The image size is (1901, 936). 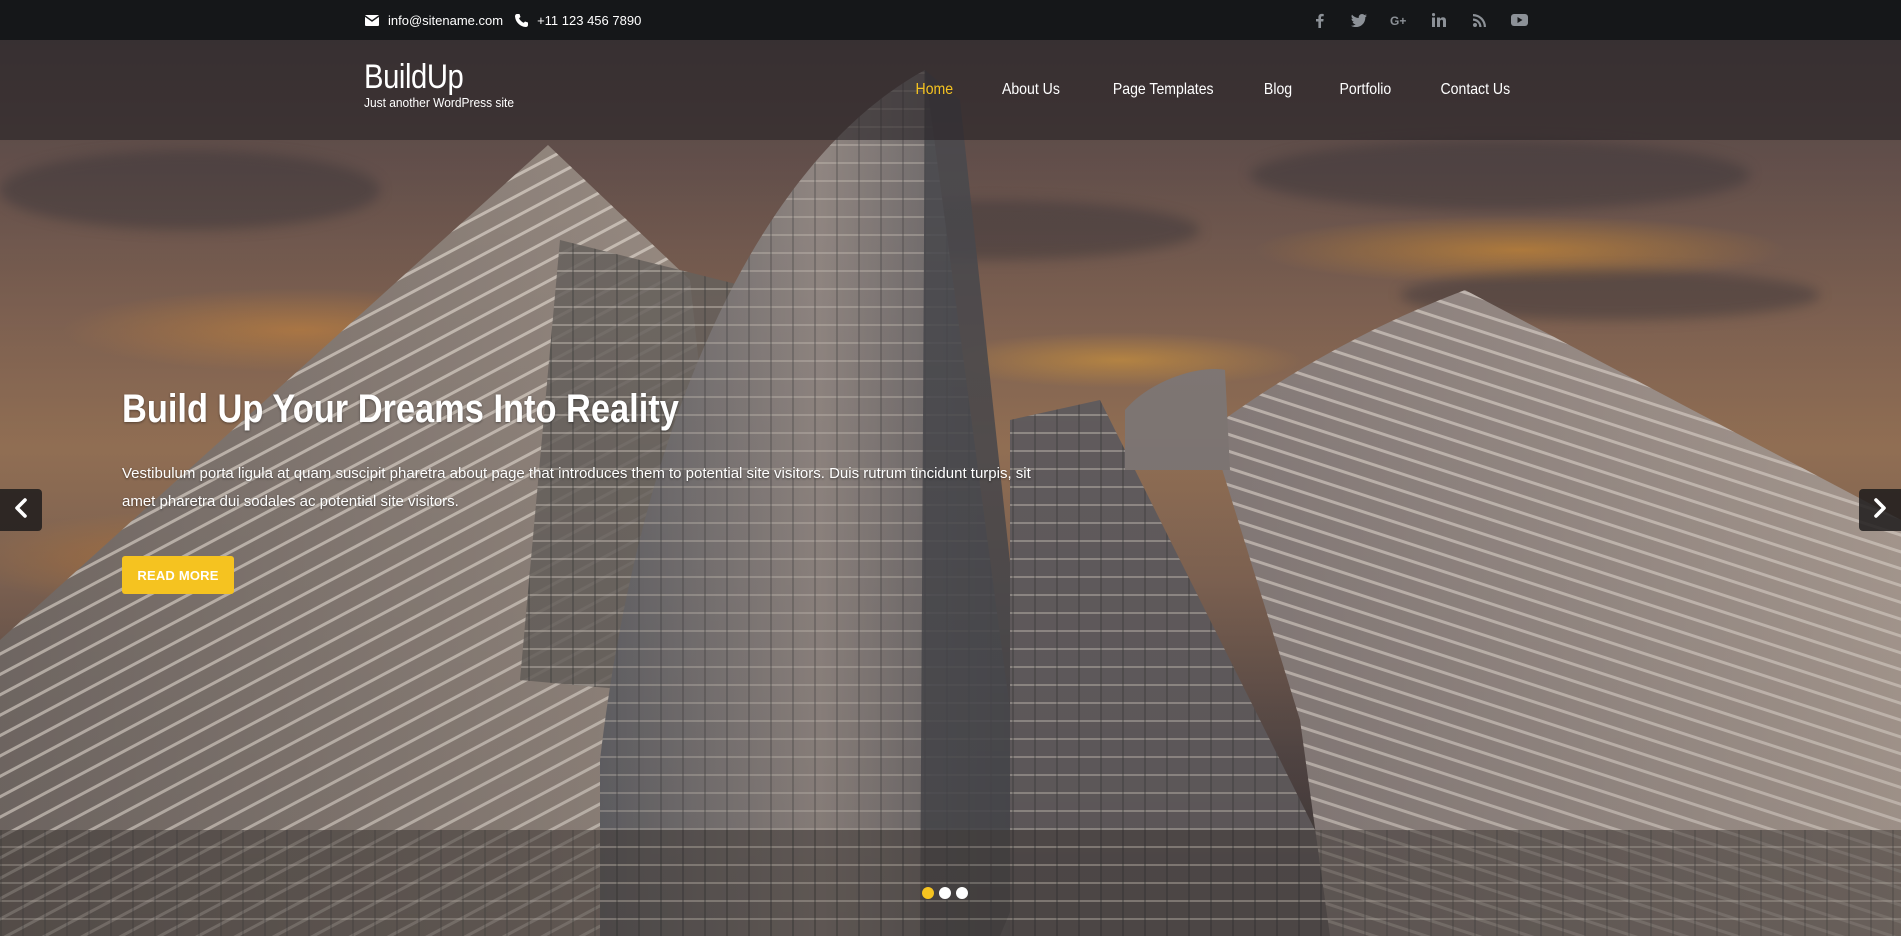 I want to click on phone-contact: +11 123 456 7890, so click(x=577, y=20).